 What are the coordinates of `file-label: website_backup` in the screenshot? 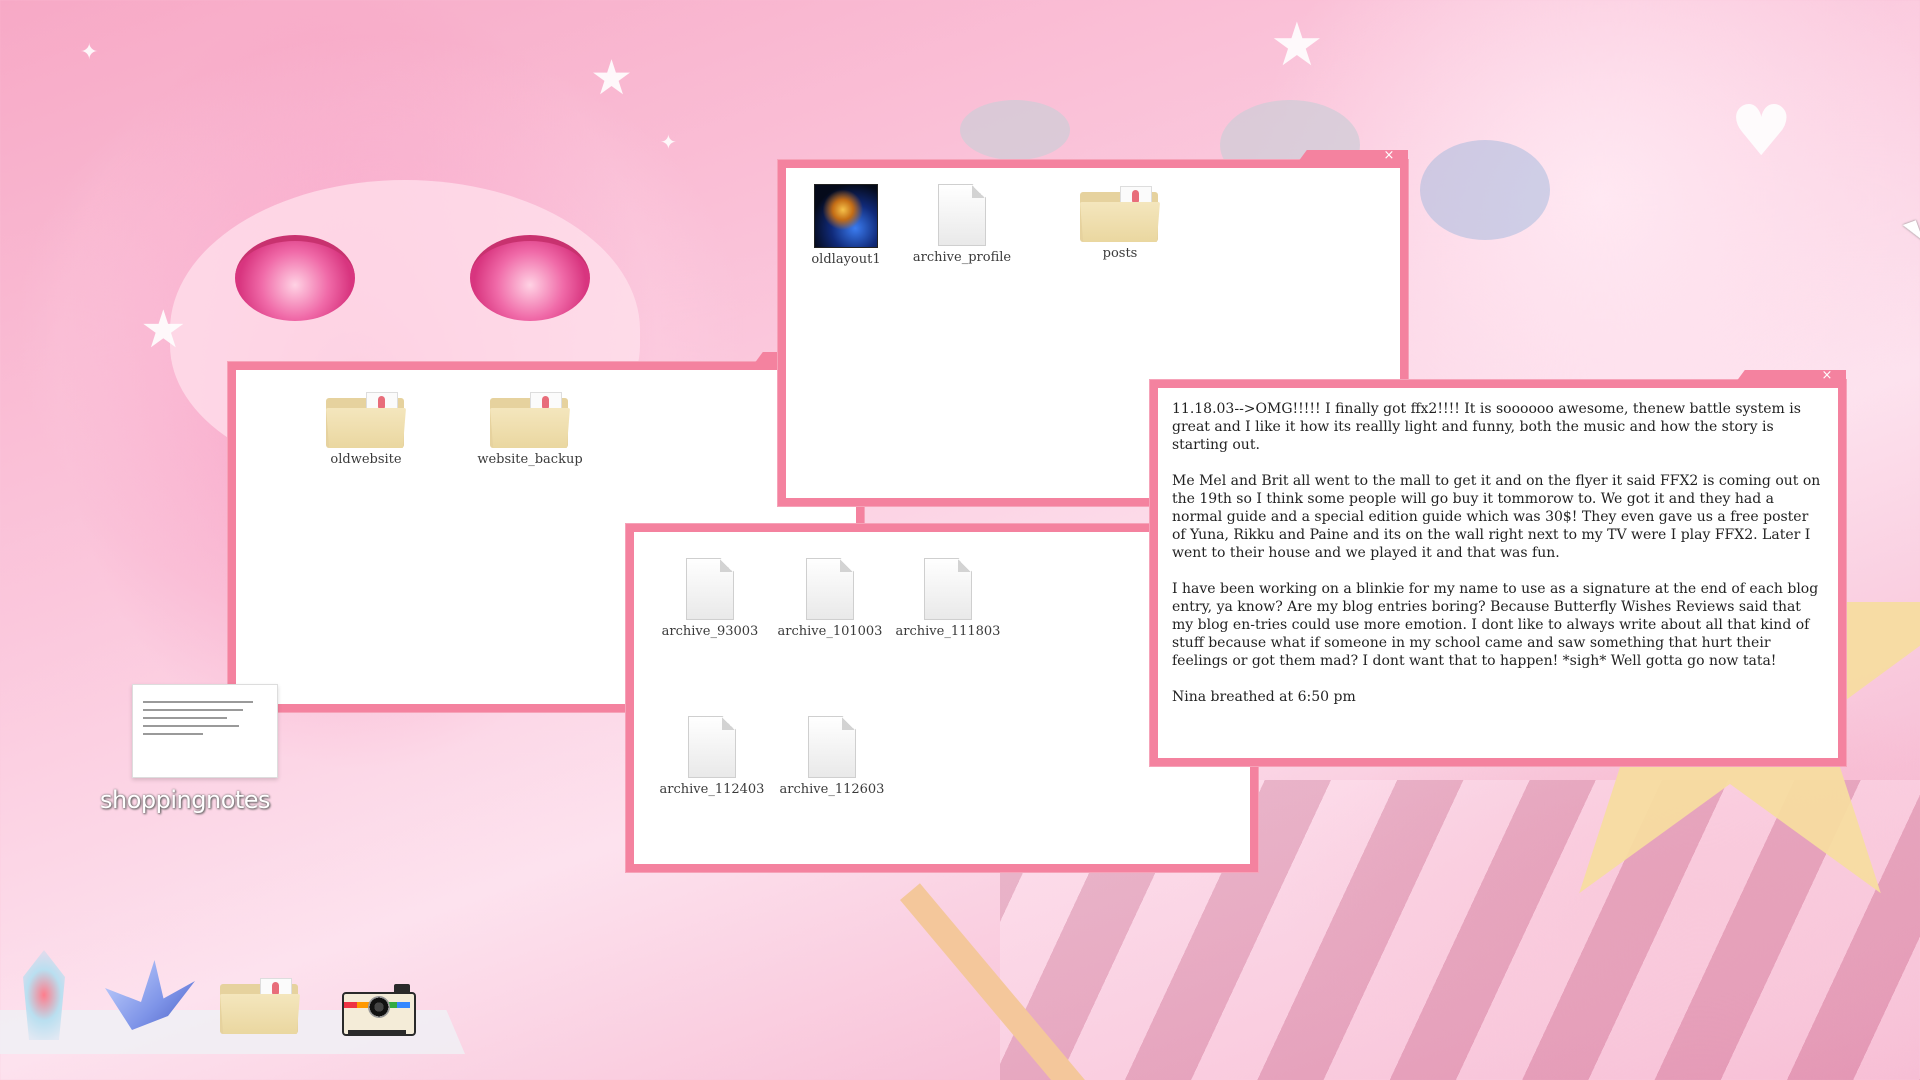 It's located at (530, 459).